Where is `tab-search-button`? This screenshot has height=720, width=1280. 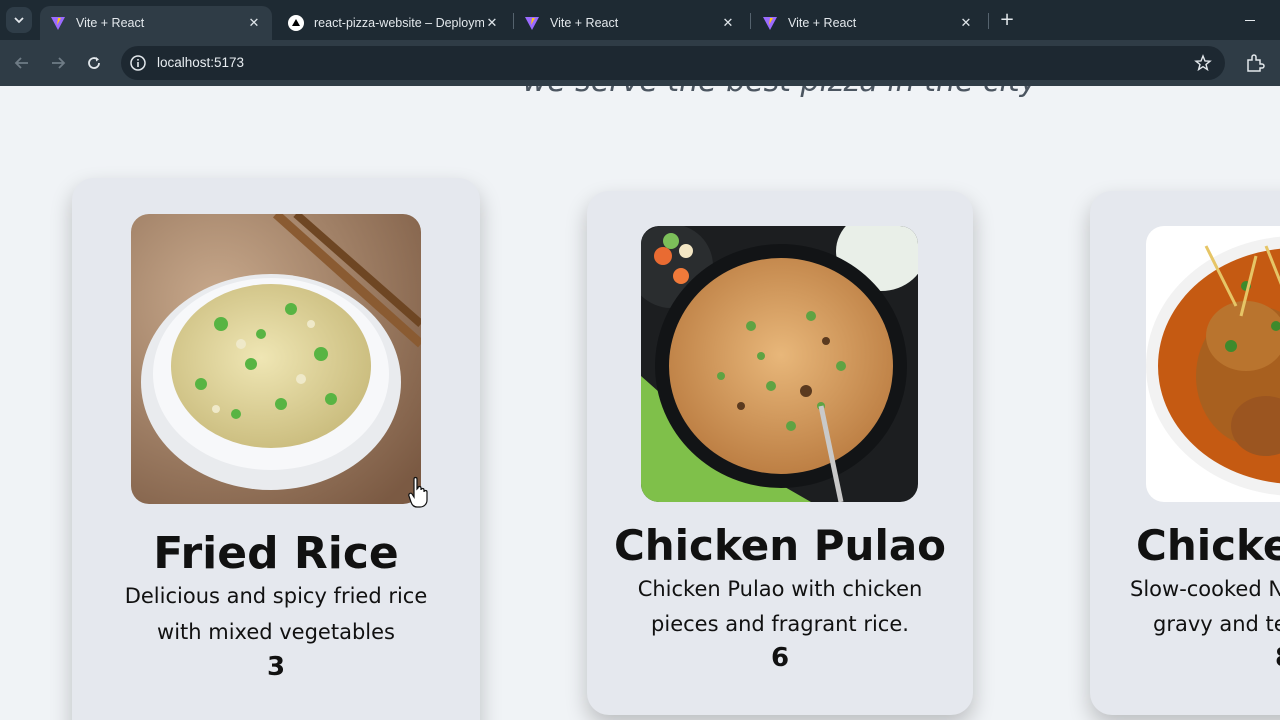
tab-search-button is located at coordinates (19, 20).